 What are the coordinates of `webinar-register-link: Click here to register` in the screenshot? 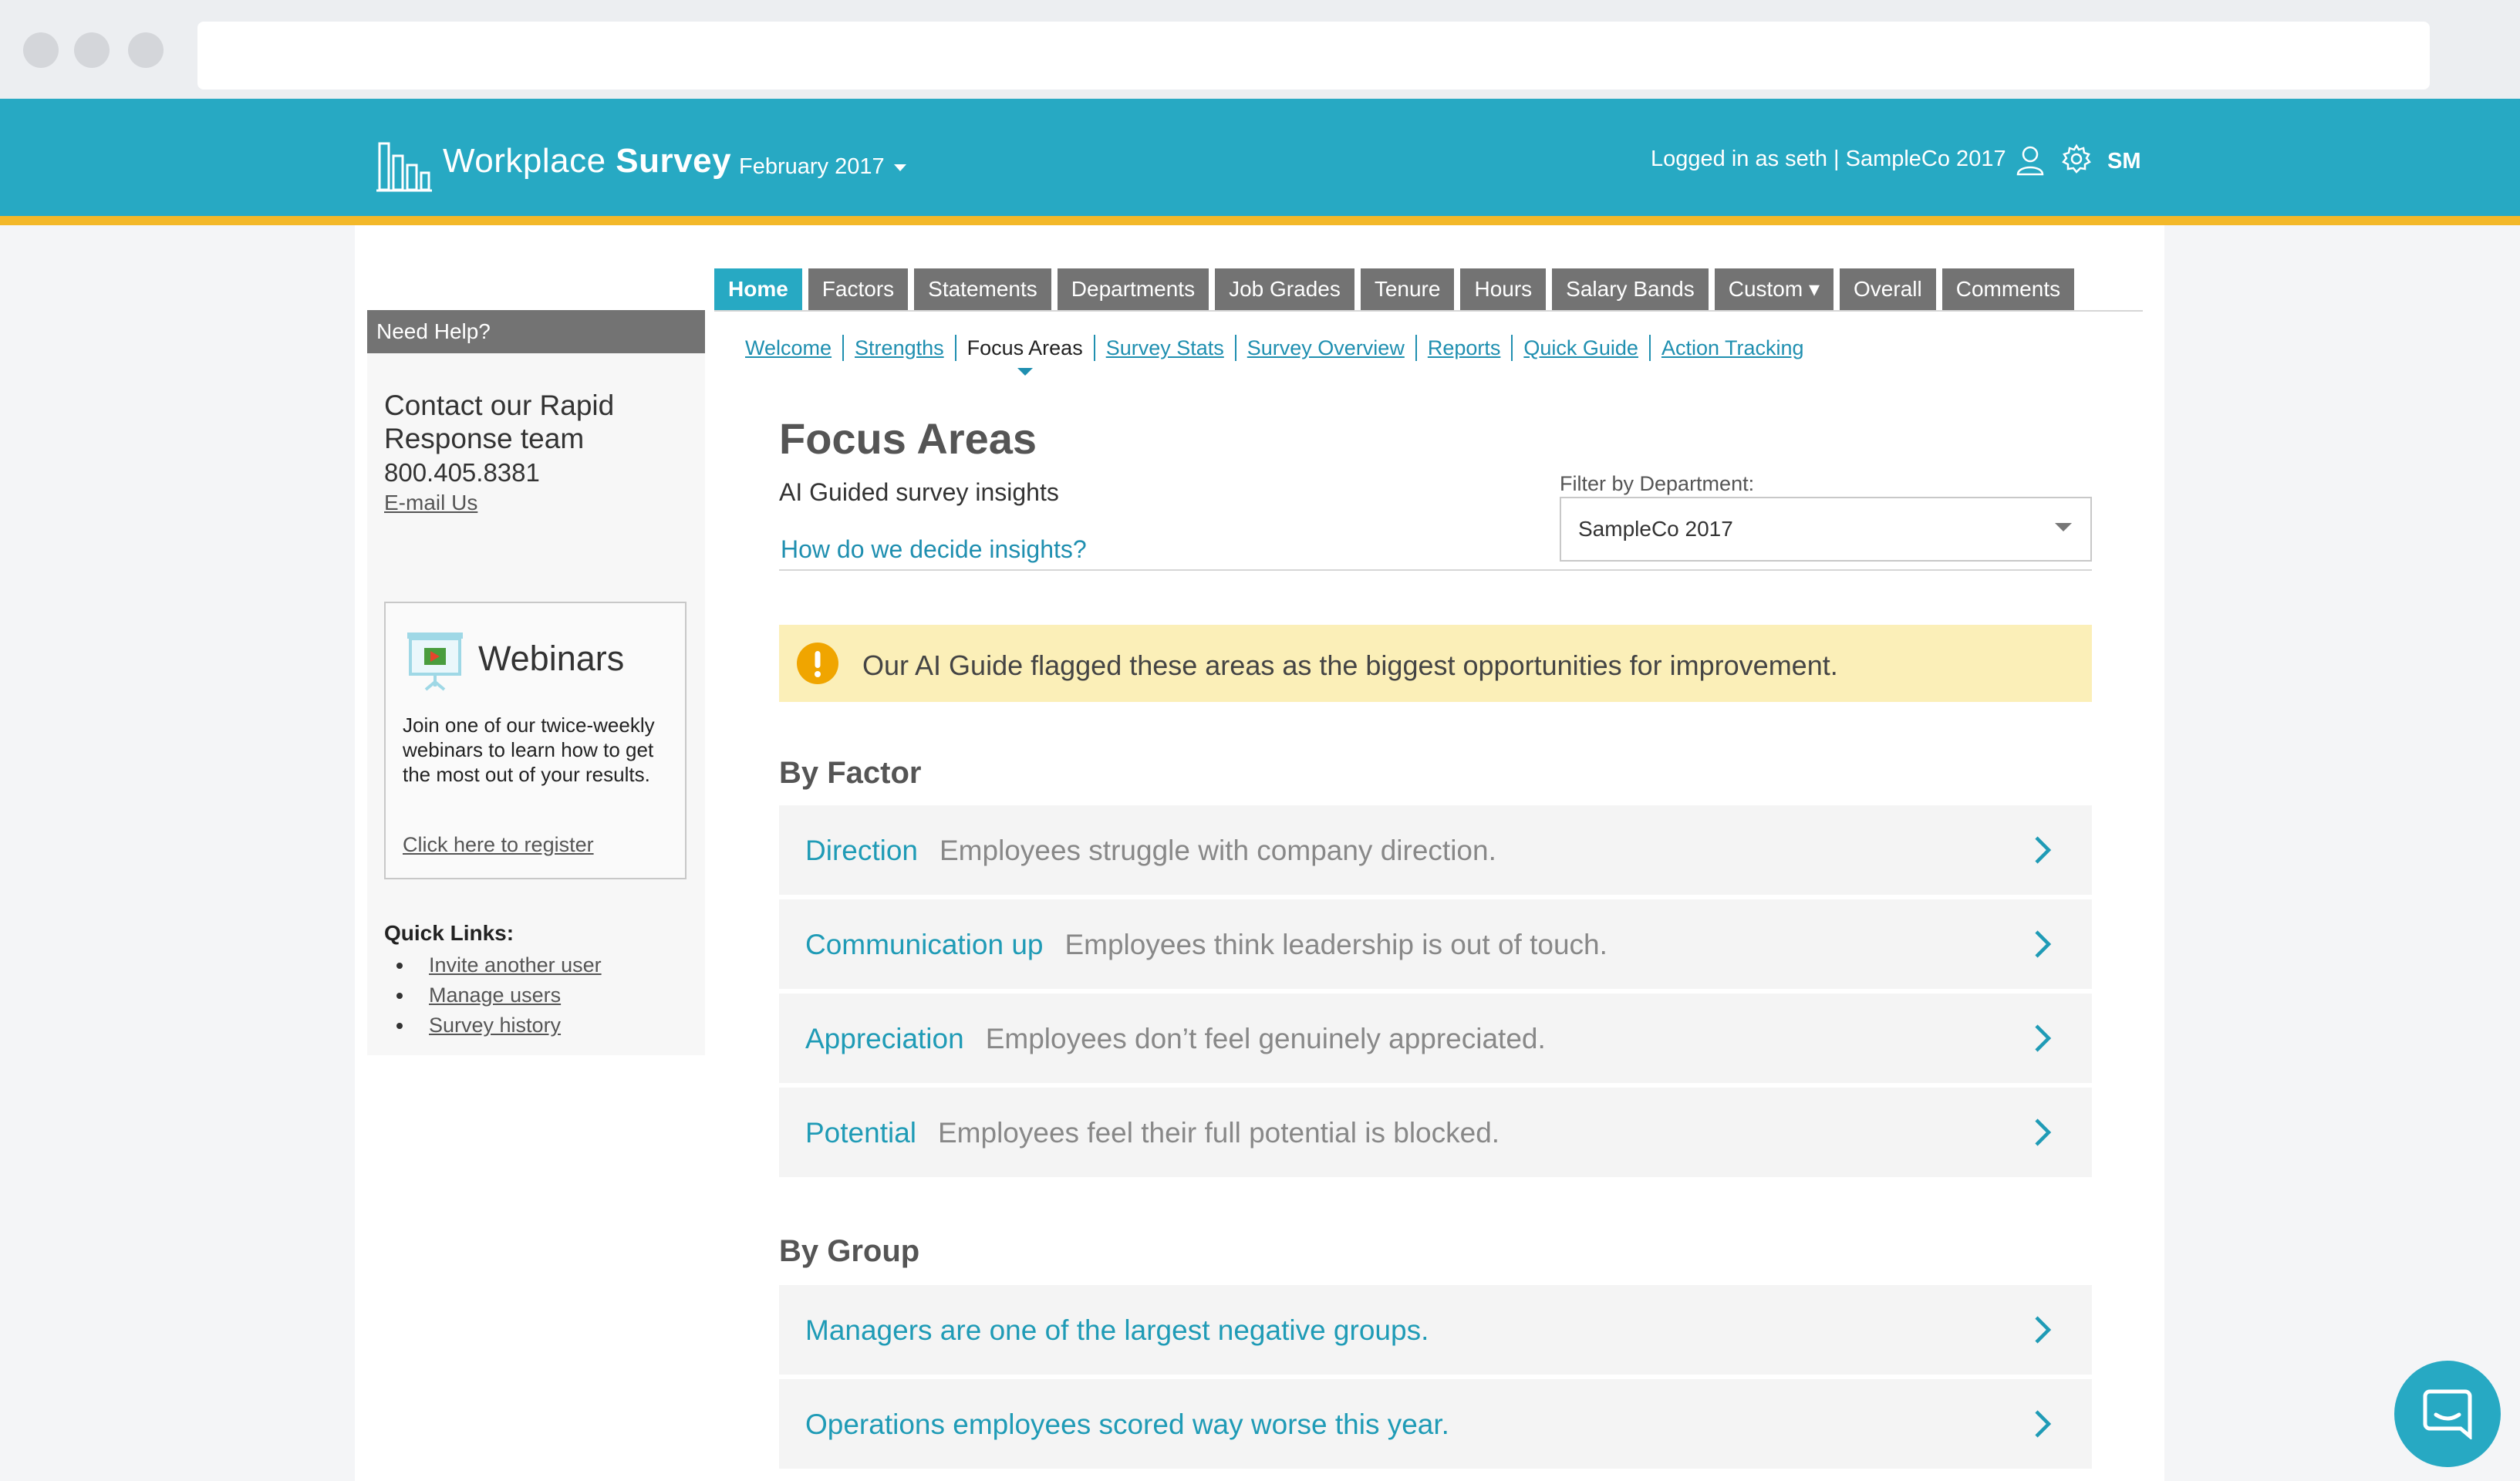 It's located at (499, 845).